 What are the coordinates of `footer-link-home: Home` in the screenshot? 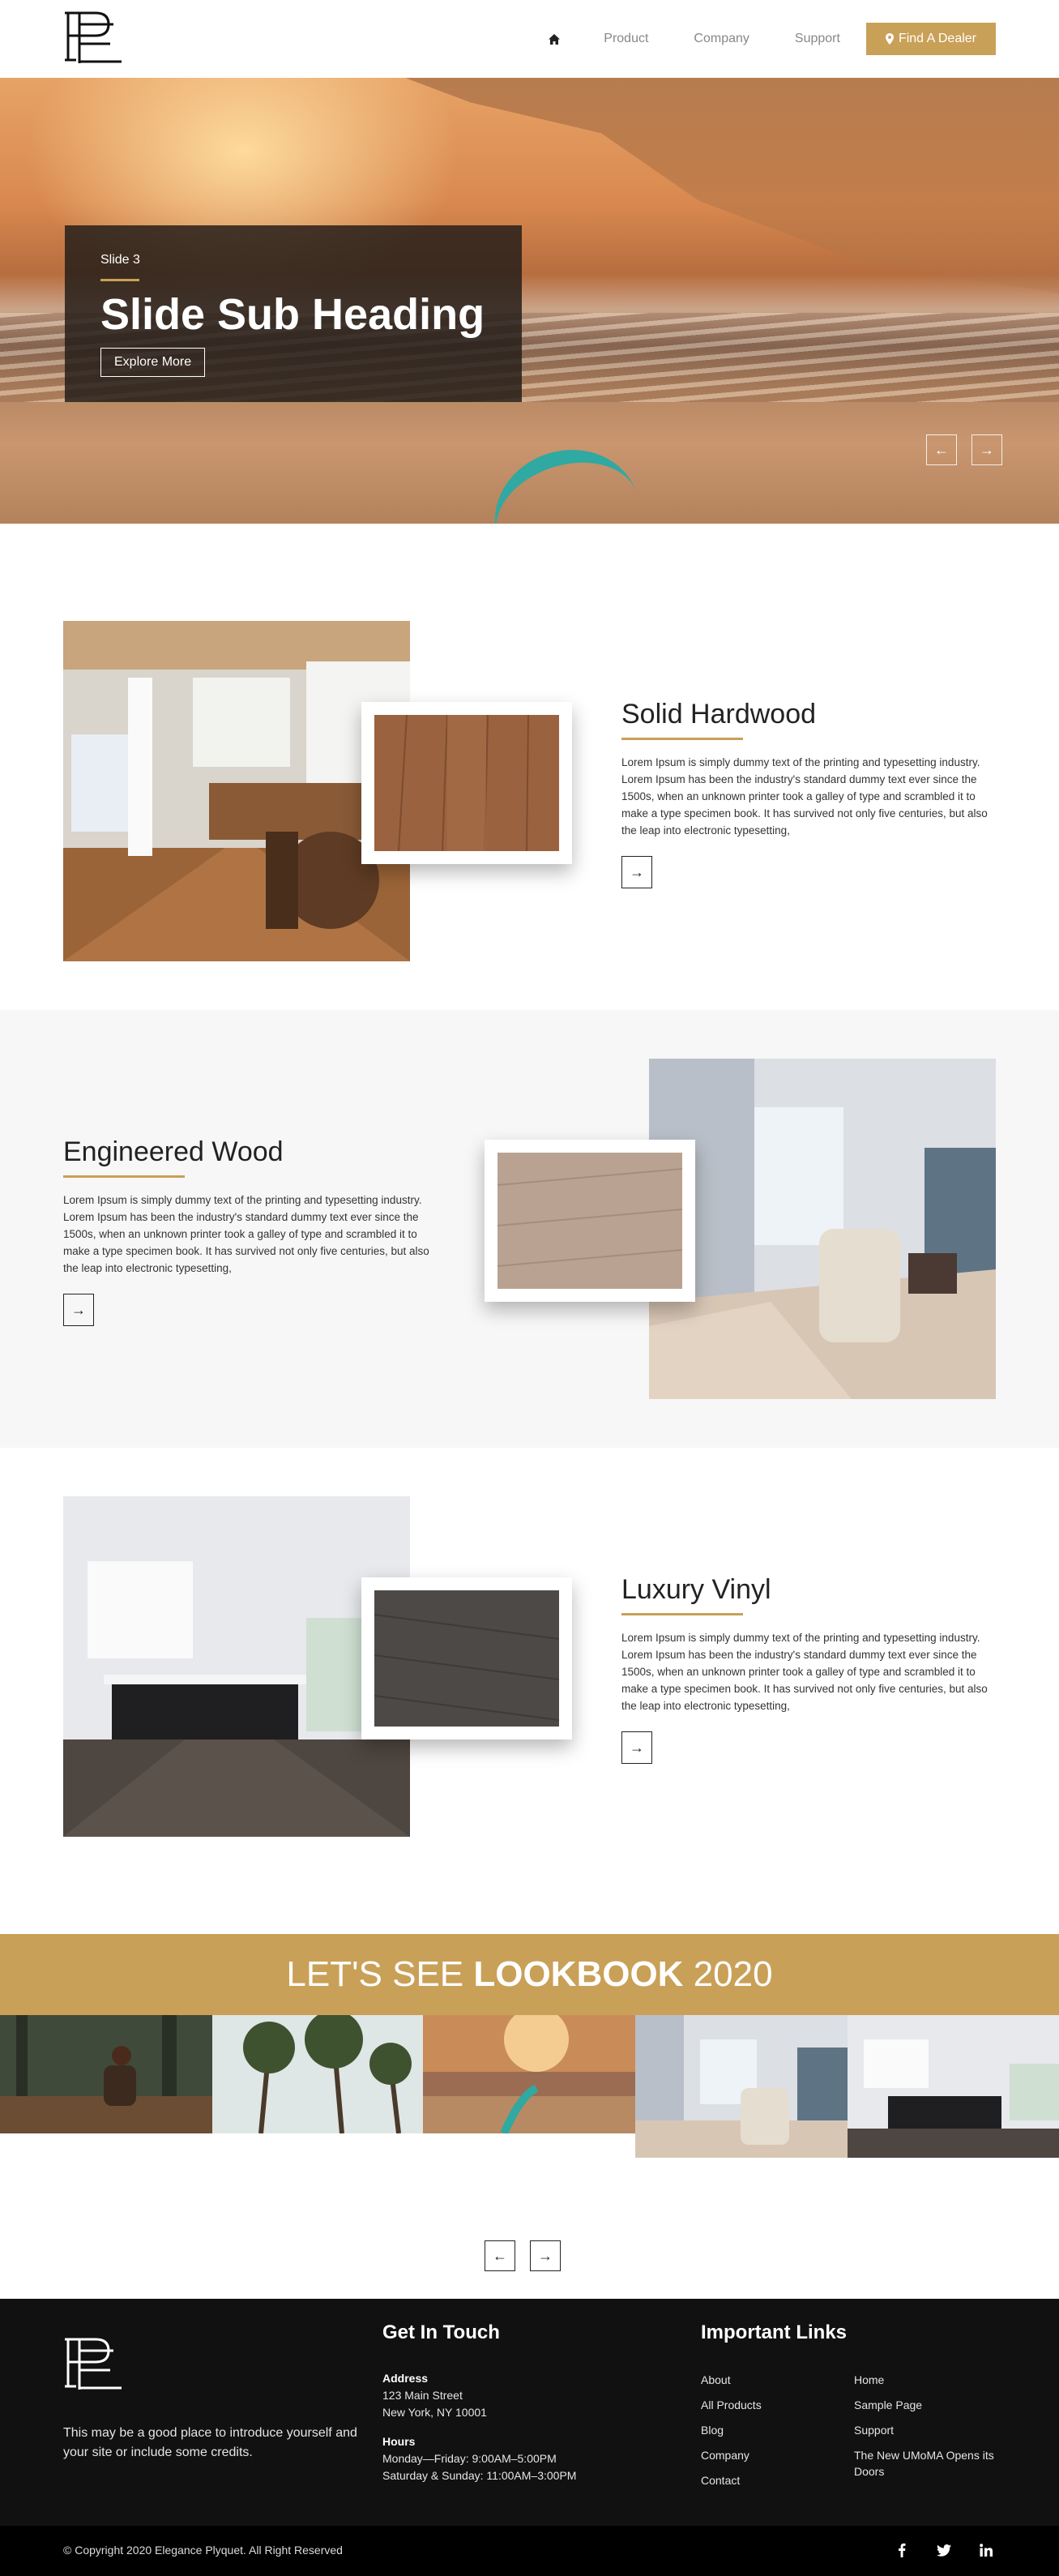 It's located at (869, 2380).